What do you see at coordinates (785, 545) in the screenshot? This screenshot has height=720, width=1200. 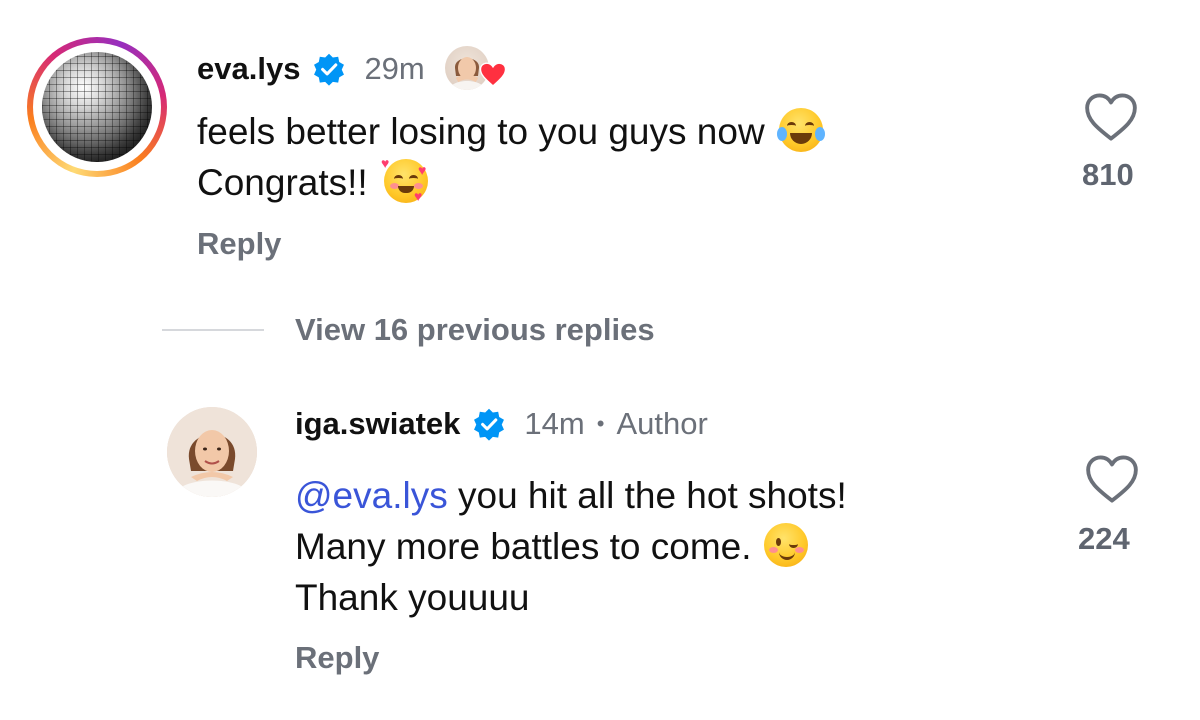 I see `winking-face-emoji-icon` at bounding box center [785, 545].